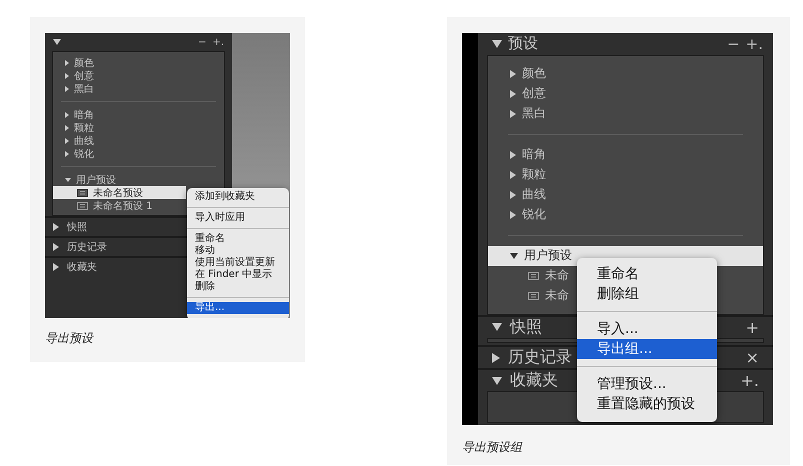 Image resolution: width=803 pixels, height=466 pixels. I want to click on figure-caption: 导出预设组, so click(493, 447).